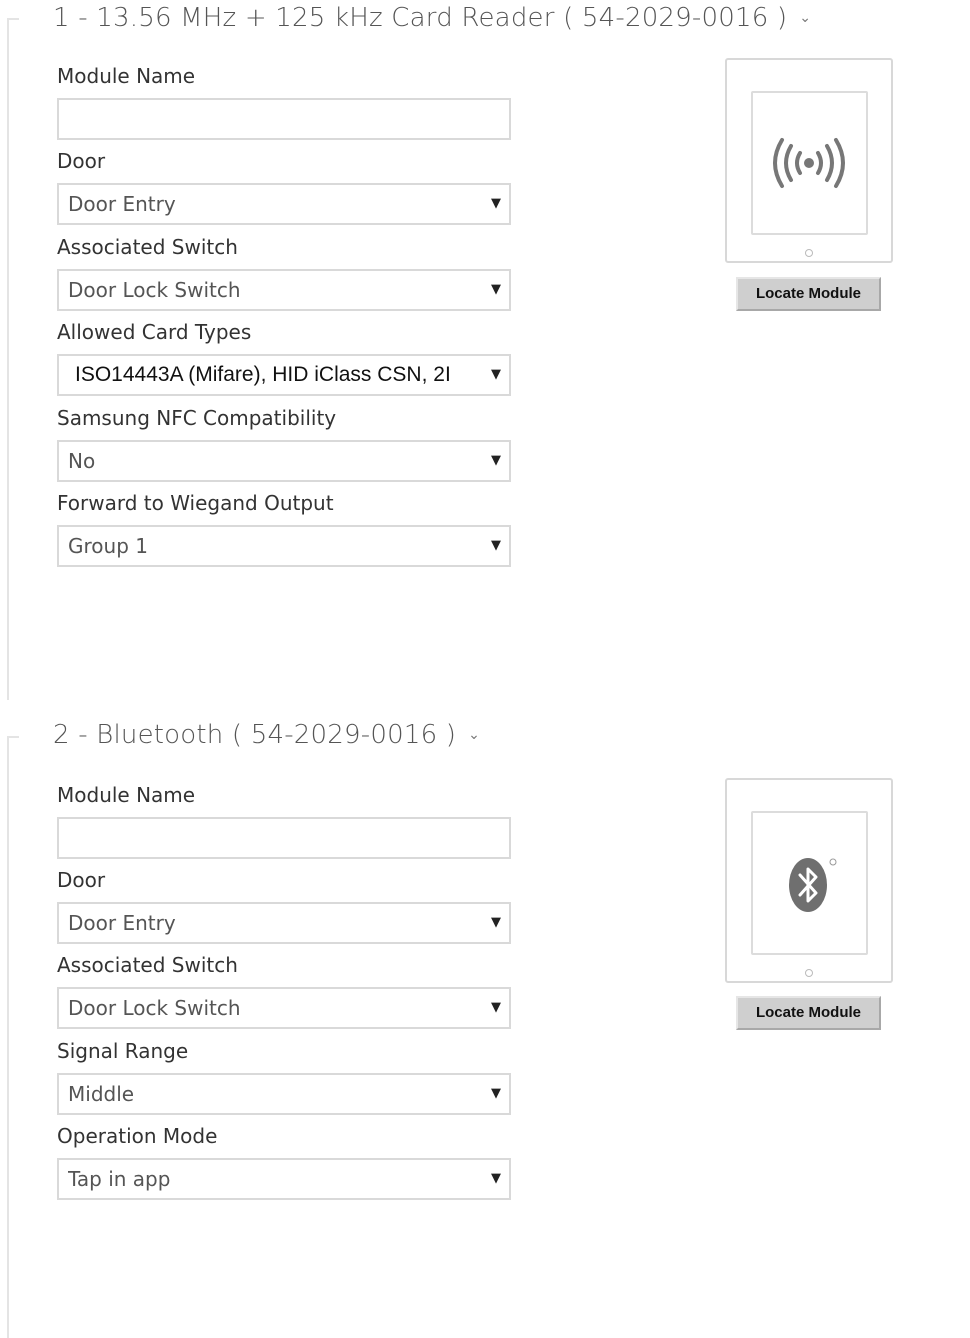 The height and width of the screenshot is (1338, 970). I want to click on bluetooth-icon, so click(813, 885).